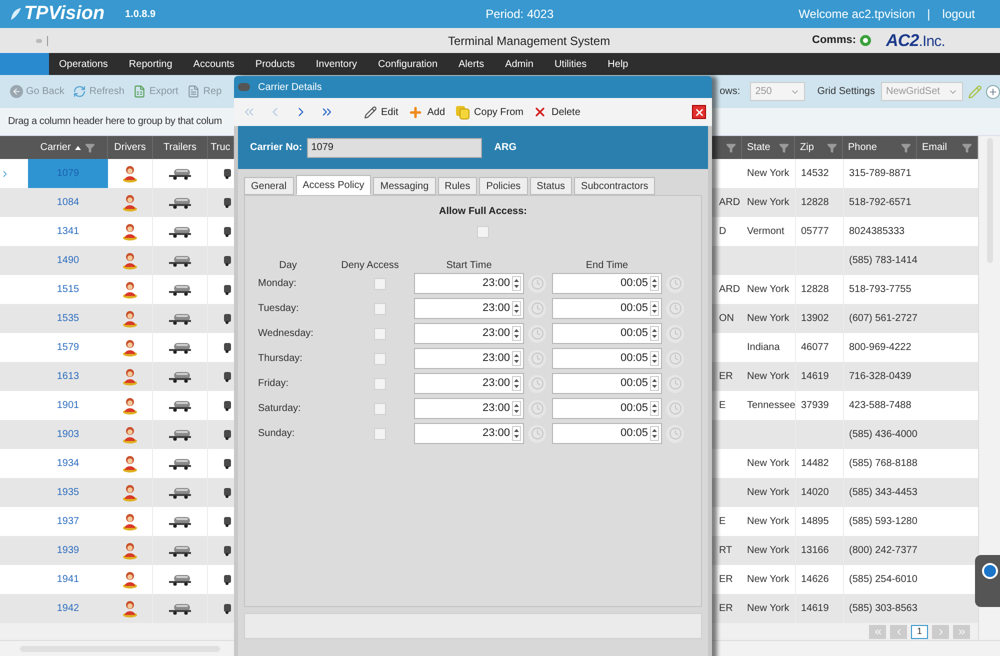  What do you see at coordinates (618, 64) in the screenshot?
I see `menu-item: Help` at bounding box center [618, 64].